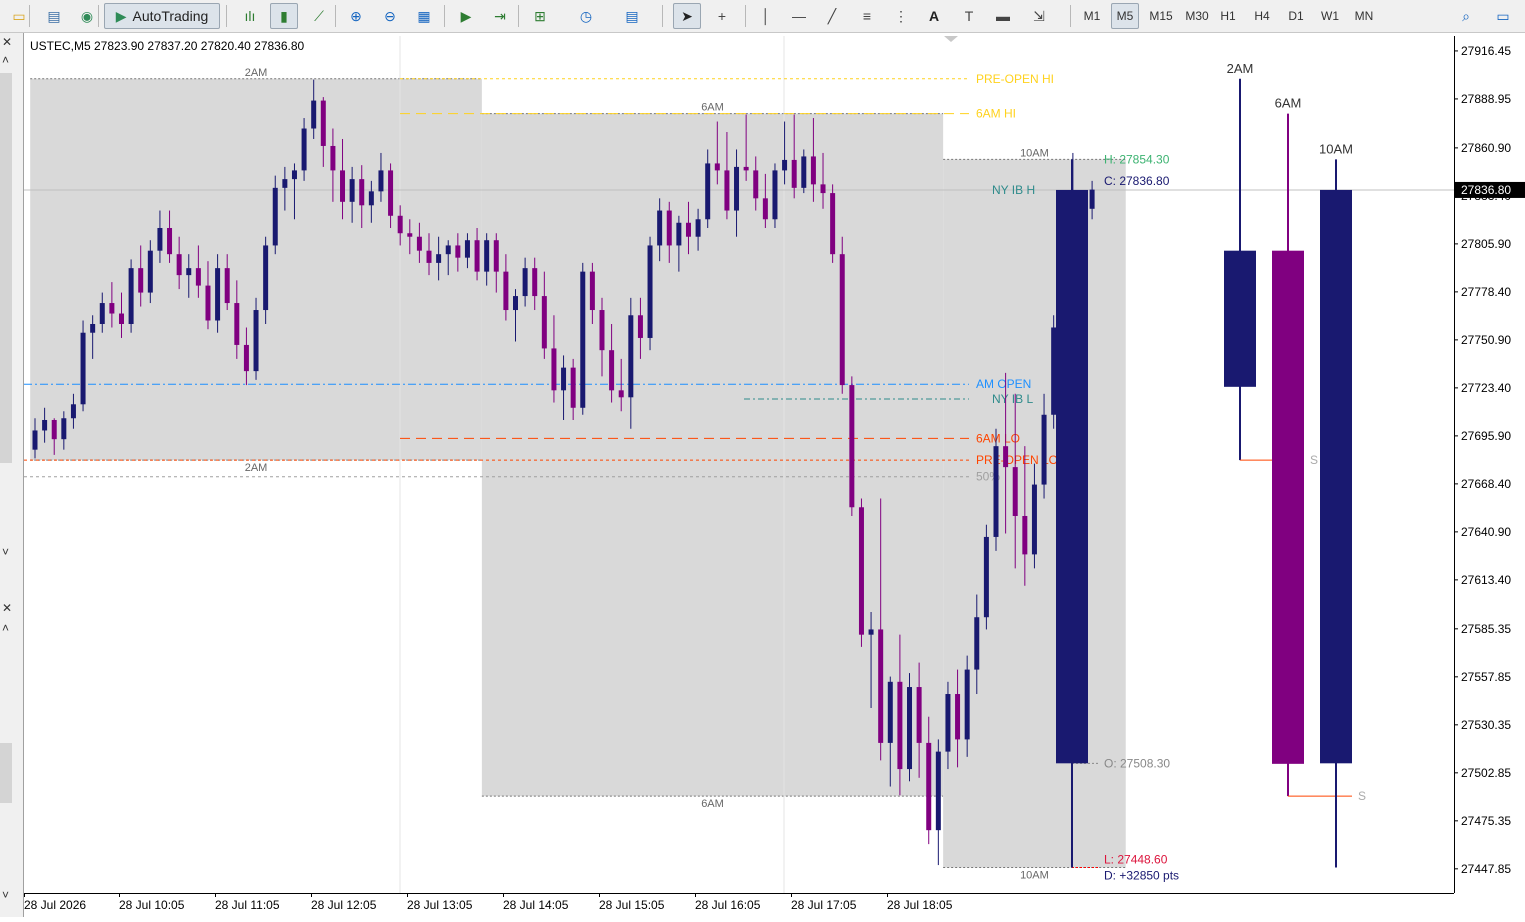  Describe the element at coordinates (1228, 16) in the screenshot. I see `timeframe-h1: H1` at that location.